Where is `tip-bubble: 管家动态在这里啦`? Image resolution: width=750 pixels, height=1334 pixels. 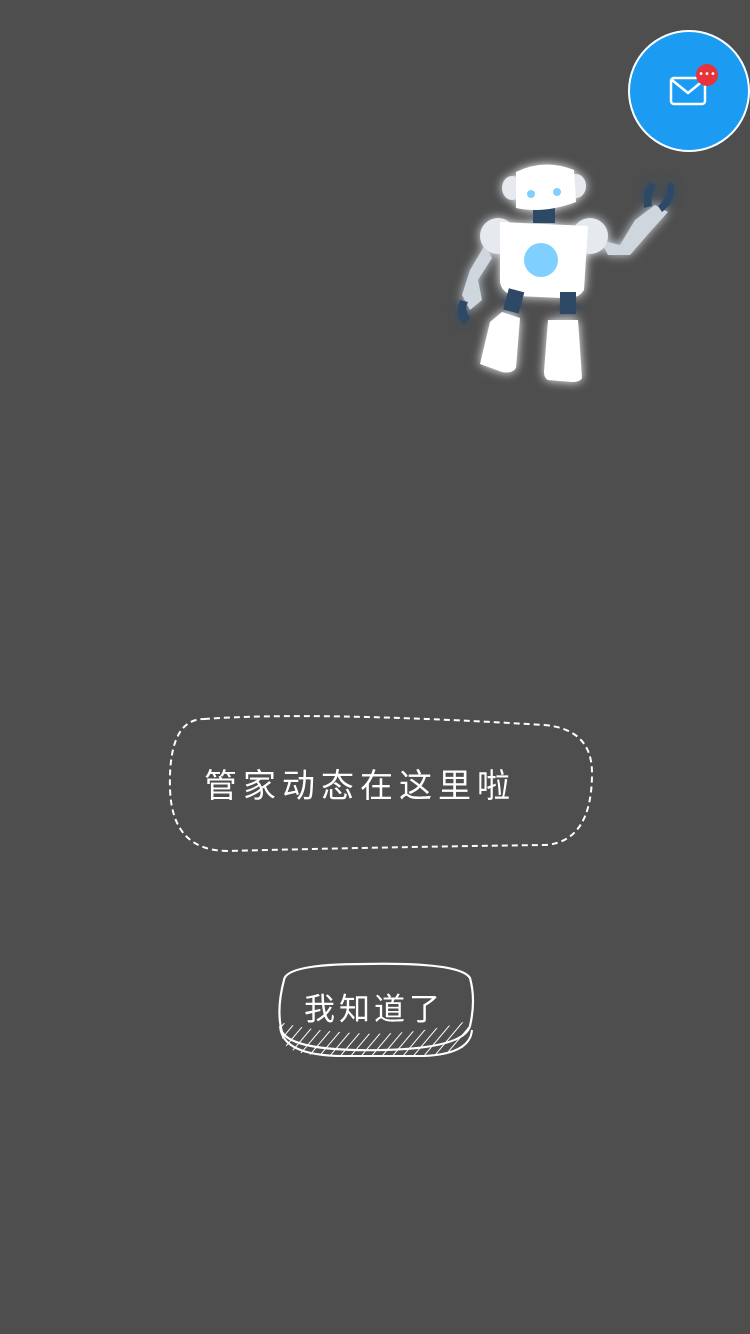
tip-bubble: 管家动态在这里啦 is located at coordinates (380, 783).